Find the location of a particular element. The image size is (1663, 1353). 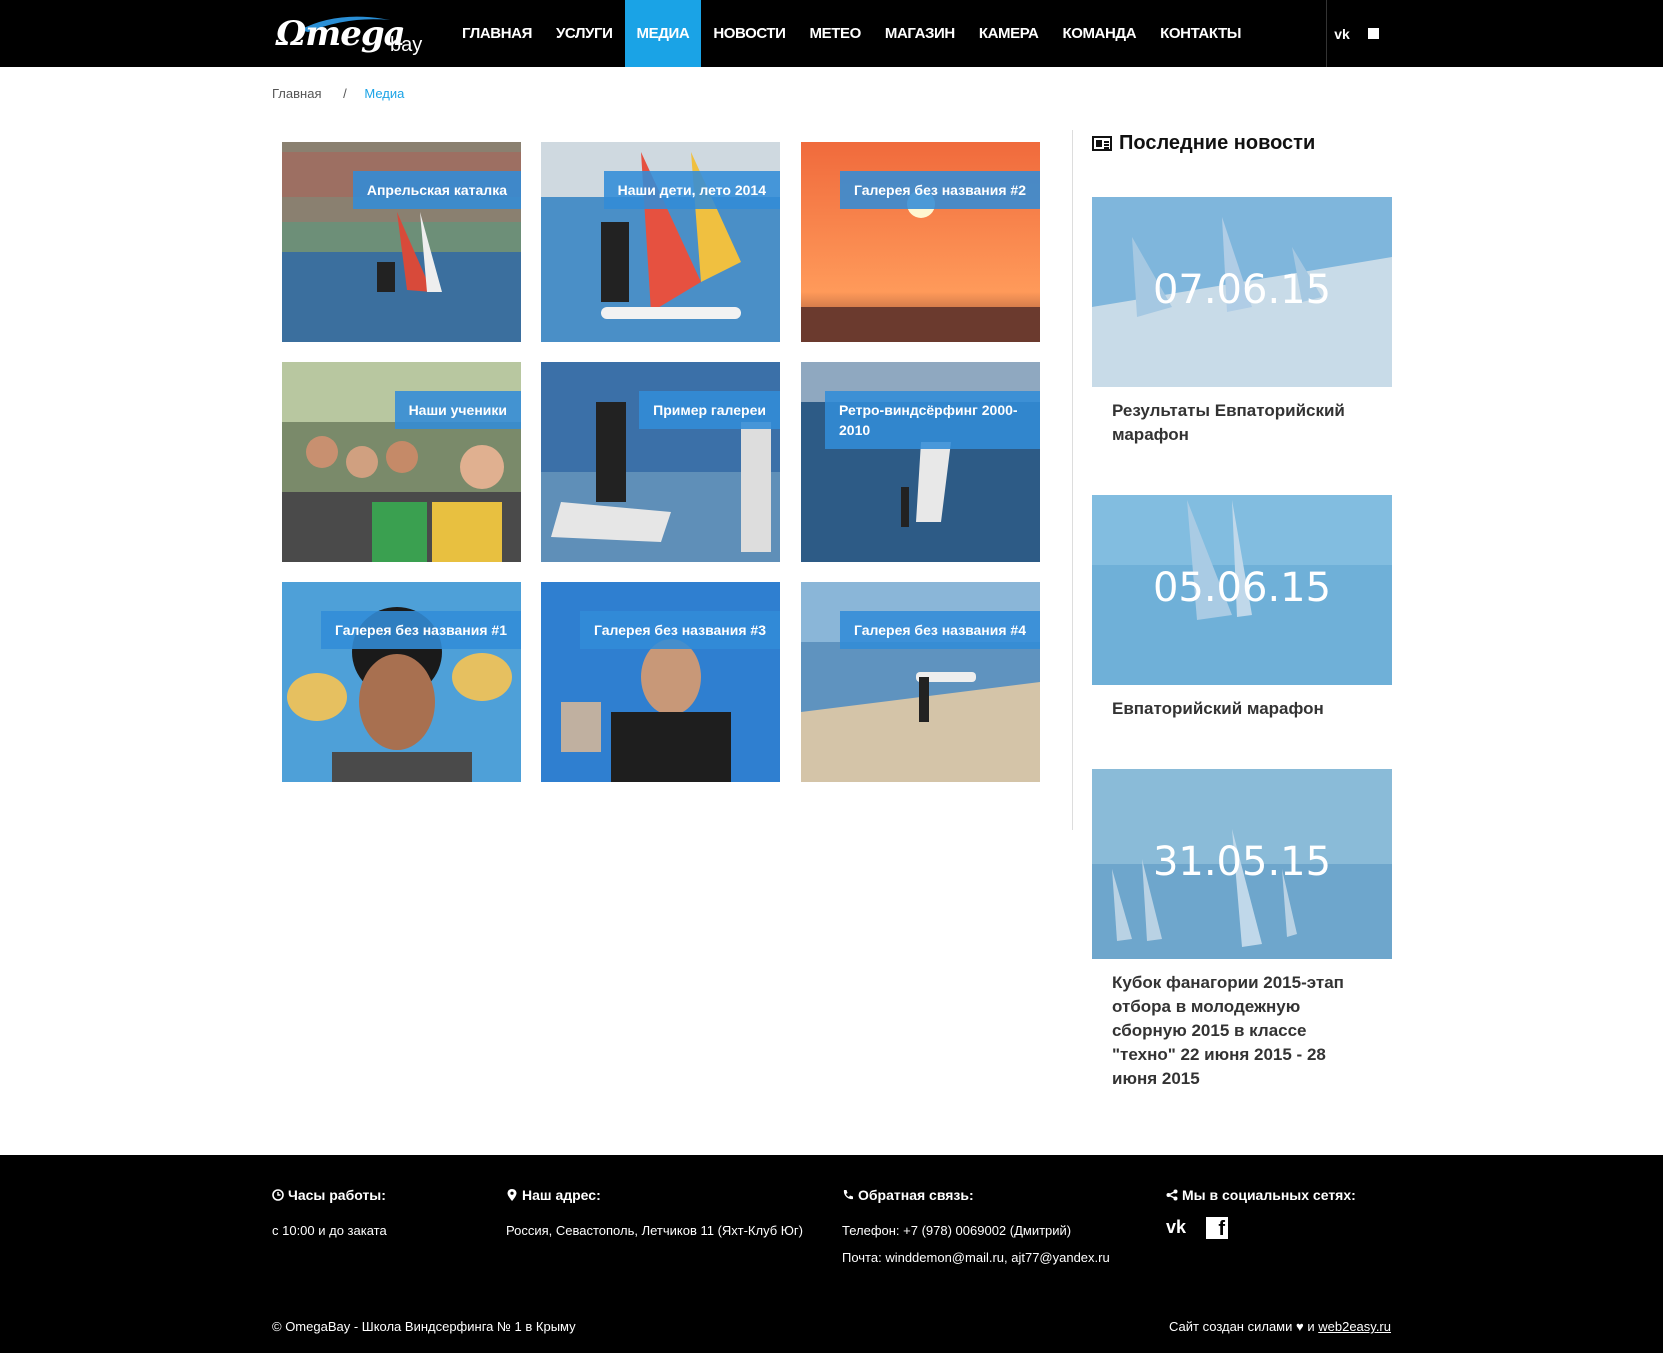

news-thumbnail: 31.05.15 is located at coordinates (1242, 864).